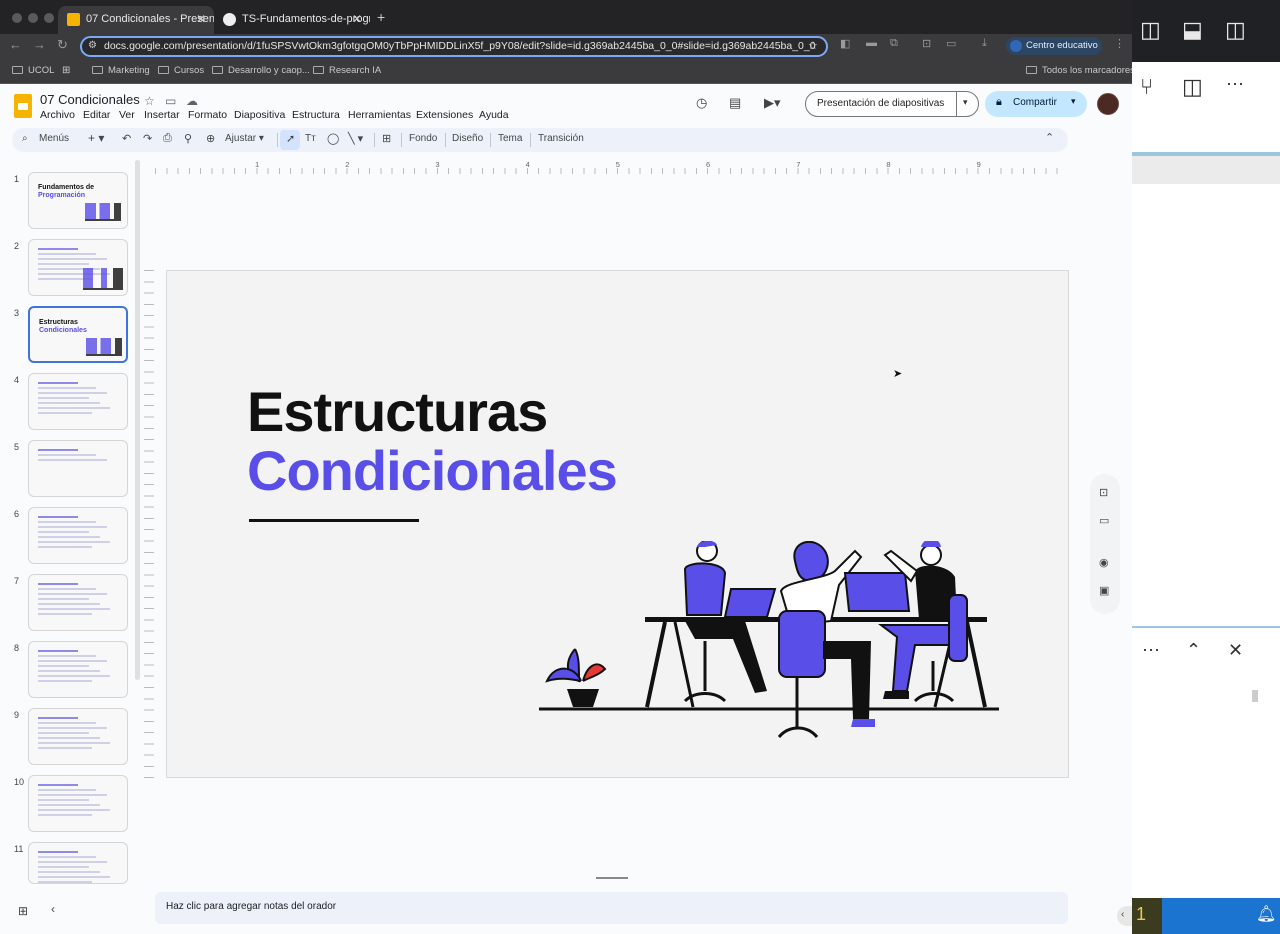 This screenshot has width=1280, height=934. I want to click on window-close-dot, so click(17, 18).